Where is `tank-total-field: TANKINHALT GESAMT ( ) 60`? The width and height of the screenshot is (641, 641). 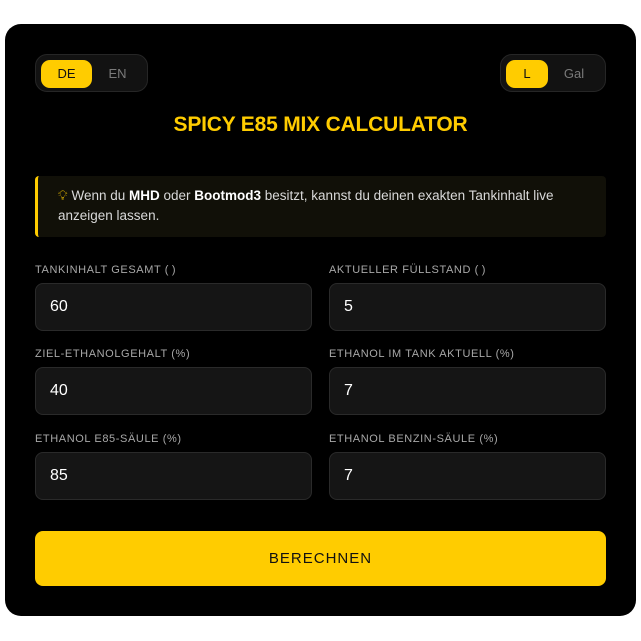
tank-total-field: TANKINHALT GESAMT ( ) 60 is located at coordinates (173, 297).